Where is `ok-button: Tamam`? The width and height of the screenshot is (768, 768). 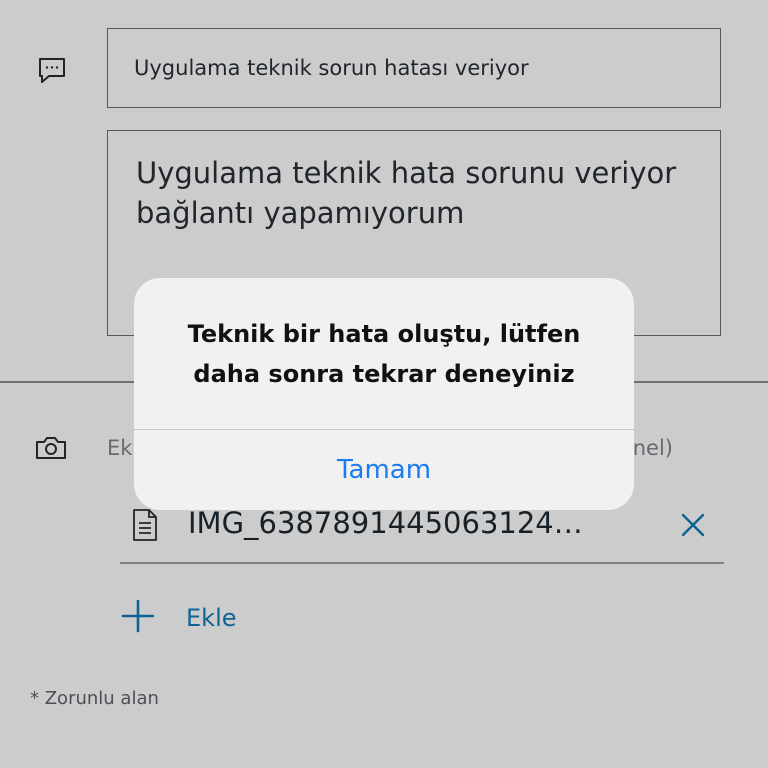
ok-button: Tamam is located at coordinates (384, 470).